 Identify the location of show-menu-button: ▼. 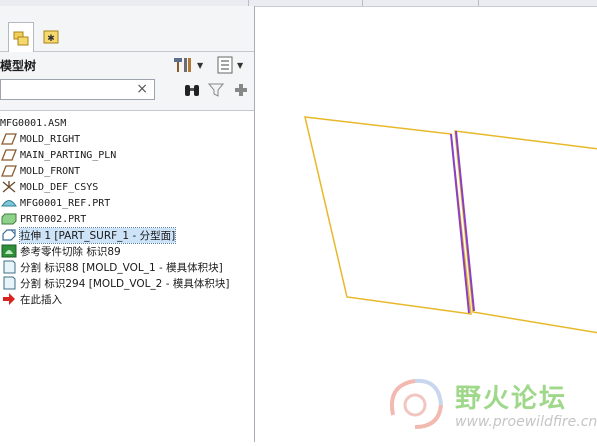
(229, 65).